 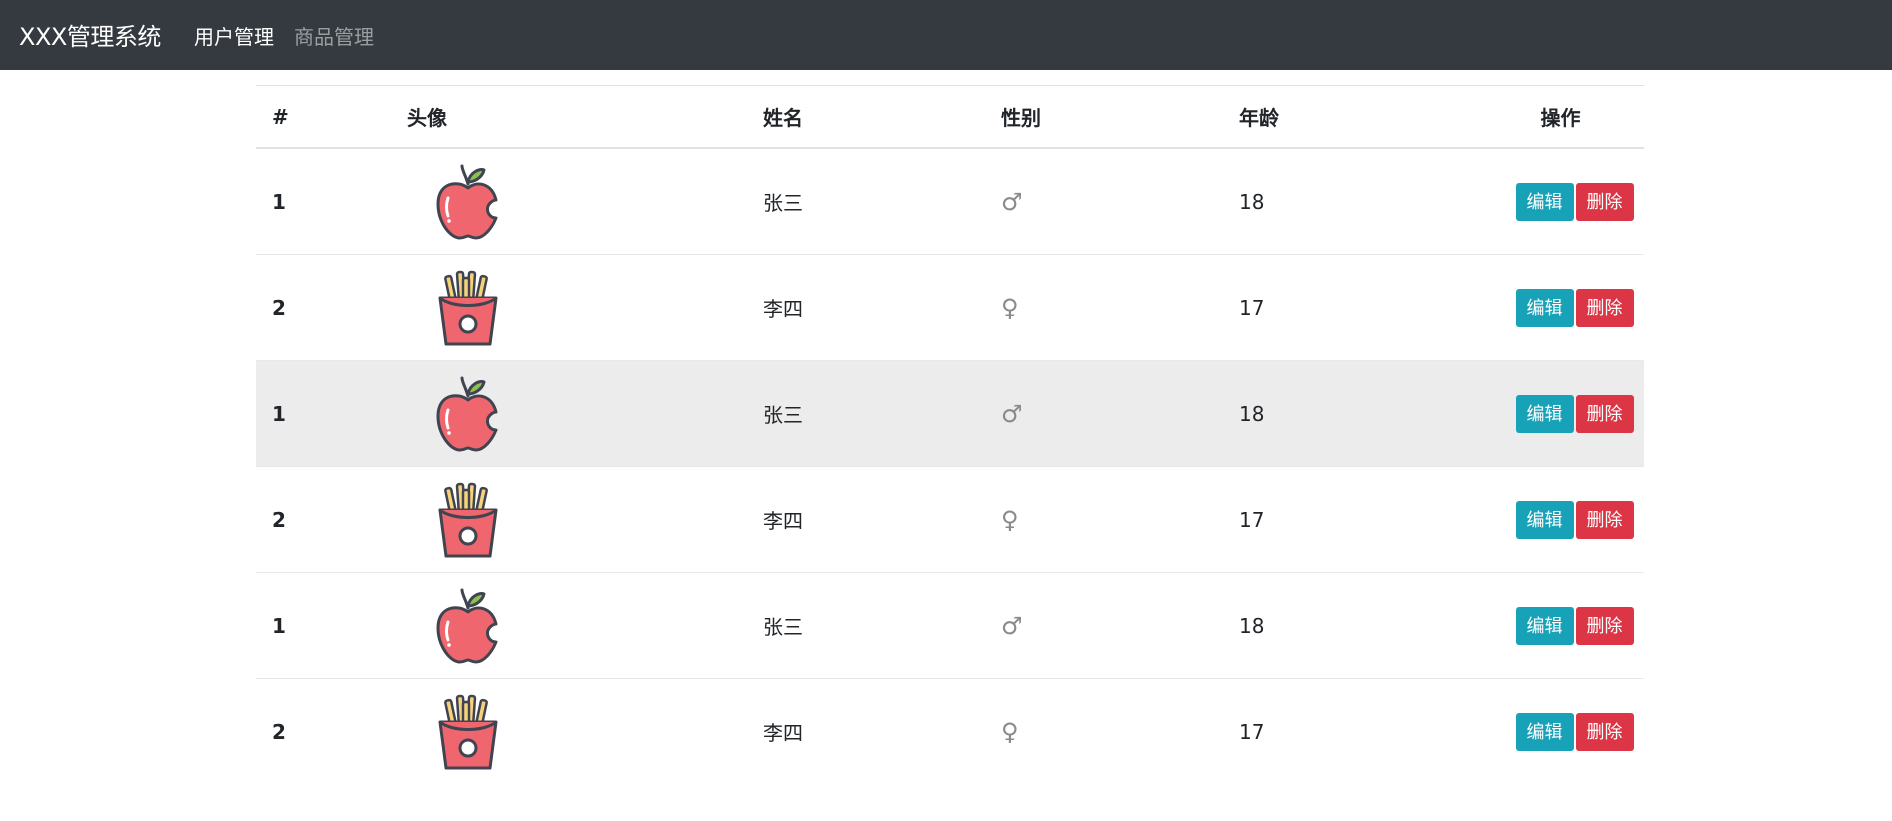 I want to click on header-age: 年龄, so click(x=1358, y=117).